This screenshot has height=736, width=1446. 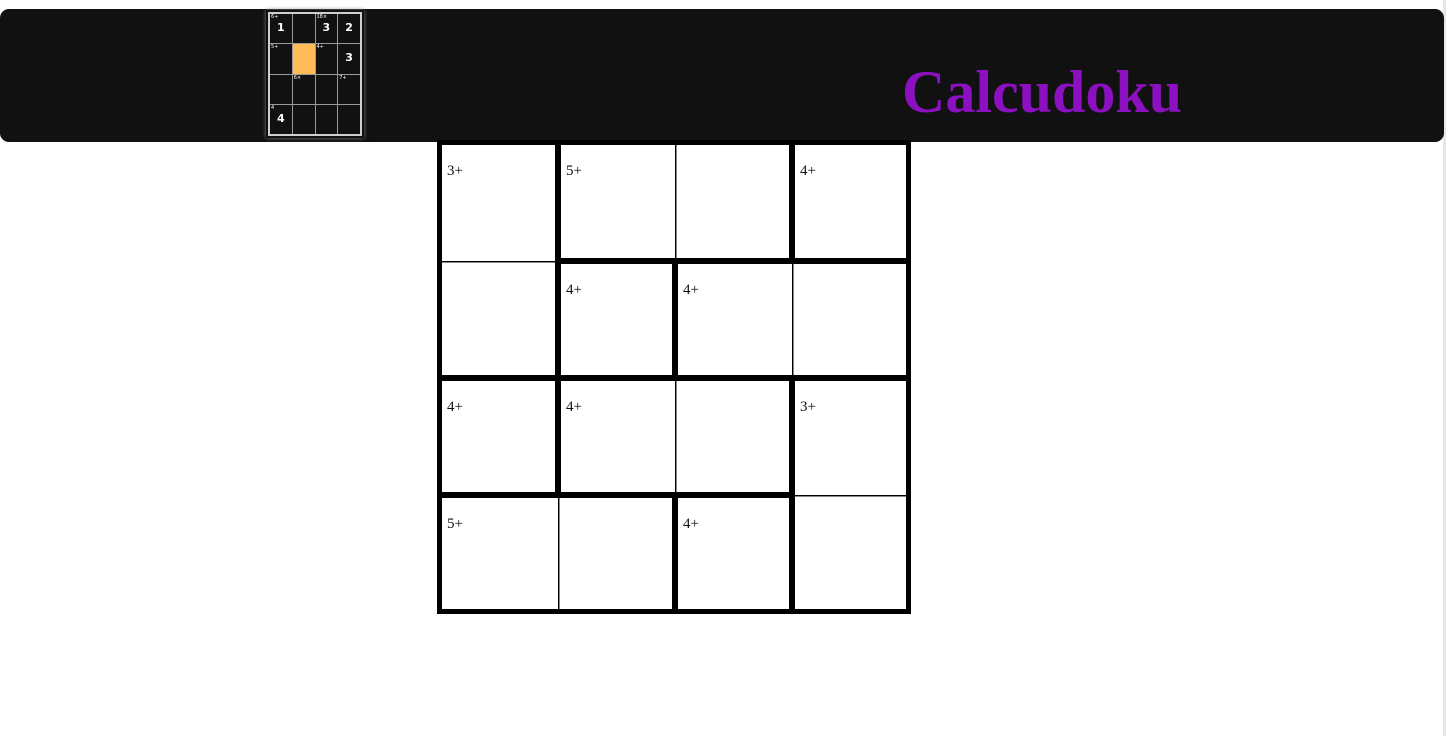 I want to click on logo-cell: 7+, so click(x=349, y=89).